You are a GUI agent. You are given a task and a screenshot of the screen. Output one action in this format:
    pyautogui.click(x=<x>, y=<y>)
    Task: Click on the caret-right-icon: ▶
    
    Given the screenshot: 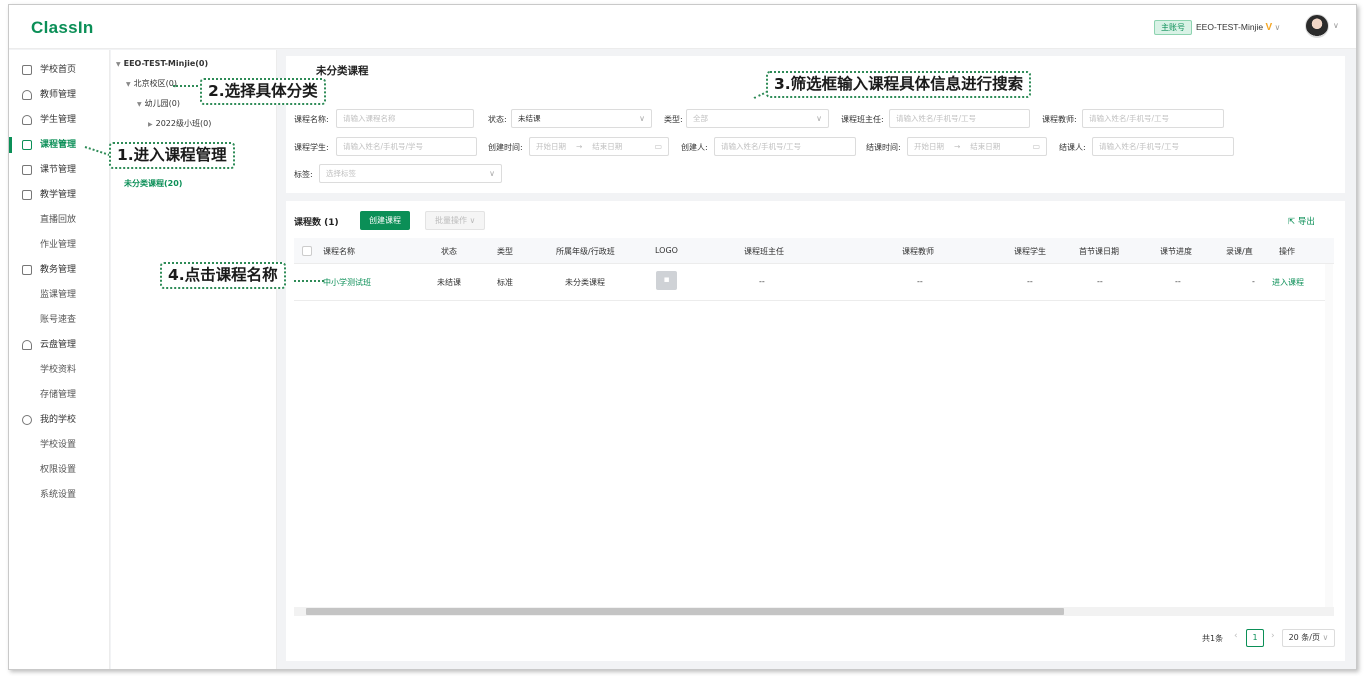 What is the action you would take?
    pyautogui.click(x=150, y=124)
    